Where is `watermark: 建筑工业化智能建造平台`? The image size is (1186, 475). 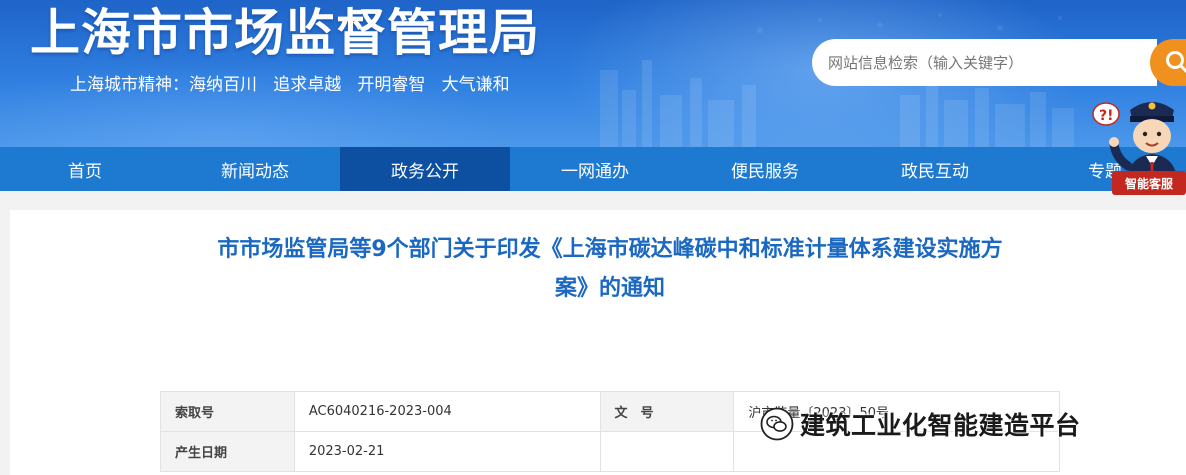
watermark: 建筑工业化智能建造平台 is located at coordinates (920, 424).